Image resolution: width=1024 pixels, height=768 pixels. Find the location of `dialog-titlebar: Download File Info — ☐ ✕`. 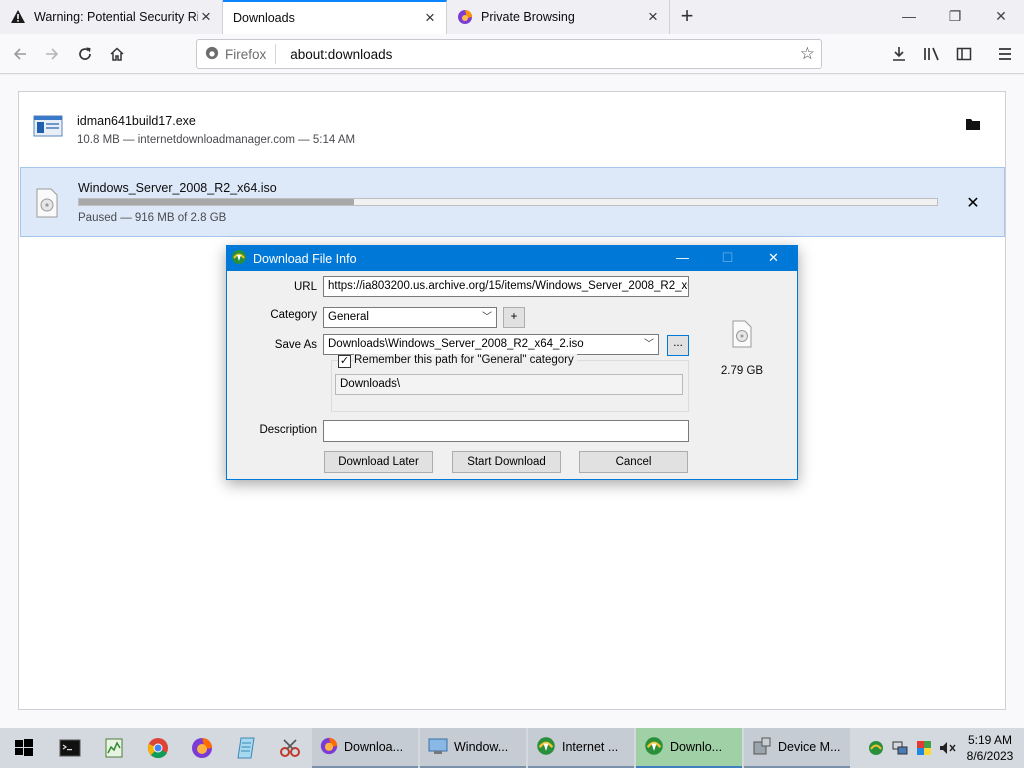

dialog-titlebar: Download File Info — ☐ ✕ is located at coordinates (512, 258).